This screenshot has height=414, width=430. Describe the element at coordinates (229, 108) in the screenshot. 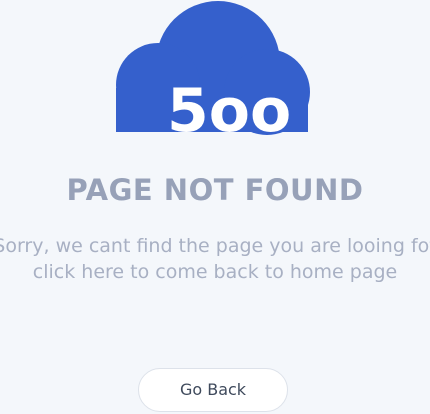

I see `error-code: 5oo` at that location.